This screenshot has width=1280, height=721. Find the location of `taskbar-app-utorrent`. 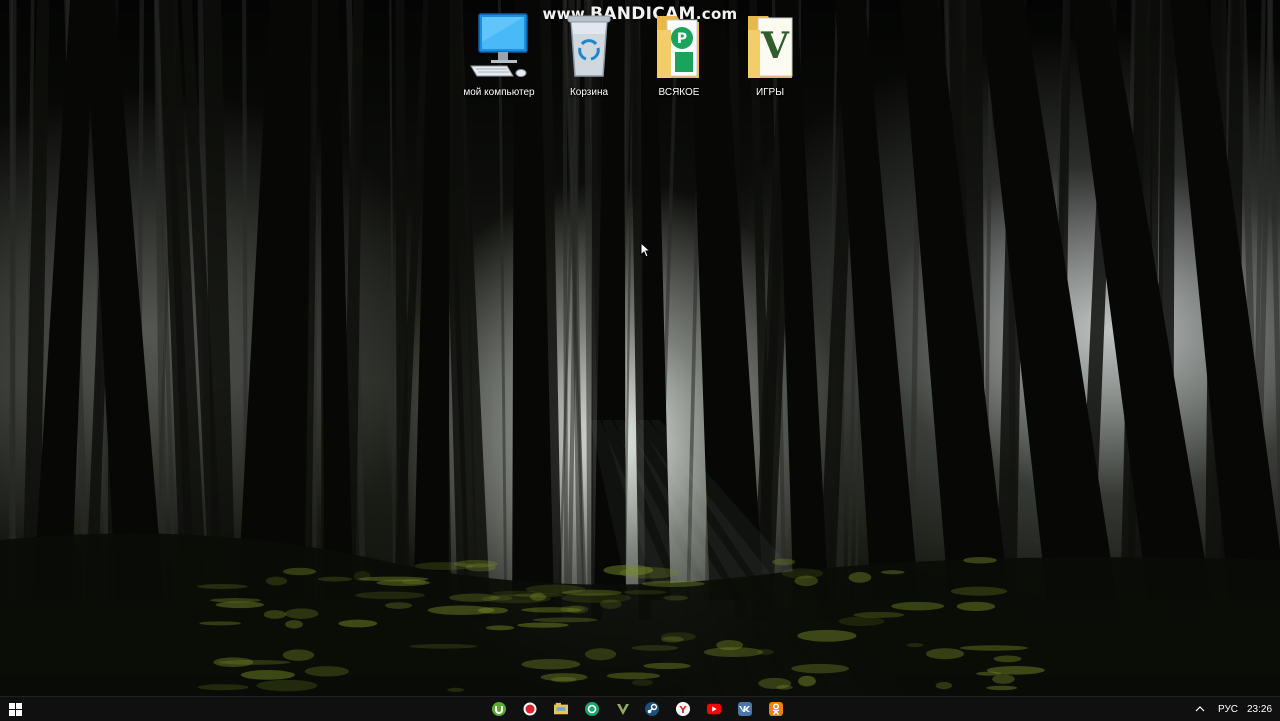

taskbar-app-utorrent is located at coordinates (499, 709).